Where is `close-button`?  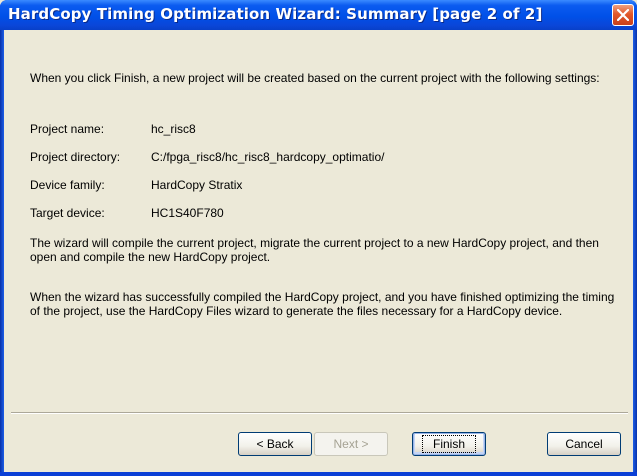
close-button is located at coordinates (623, 15).